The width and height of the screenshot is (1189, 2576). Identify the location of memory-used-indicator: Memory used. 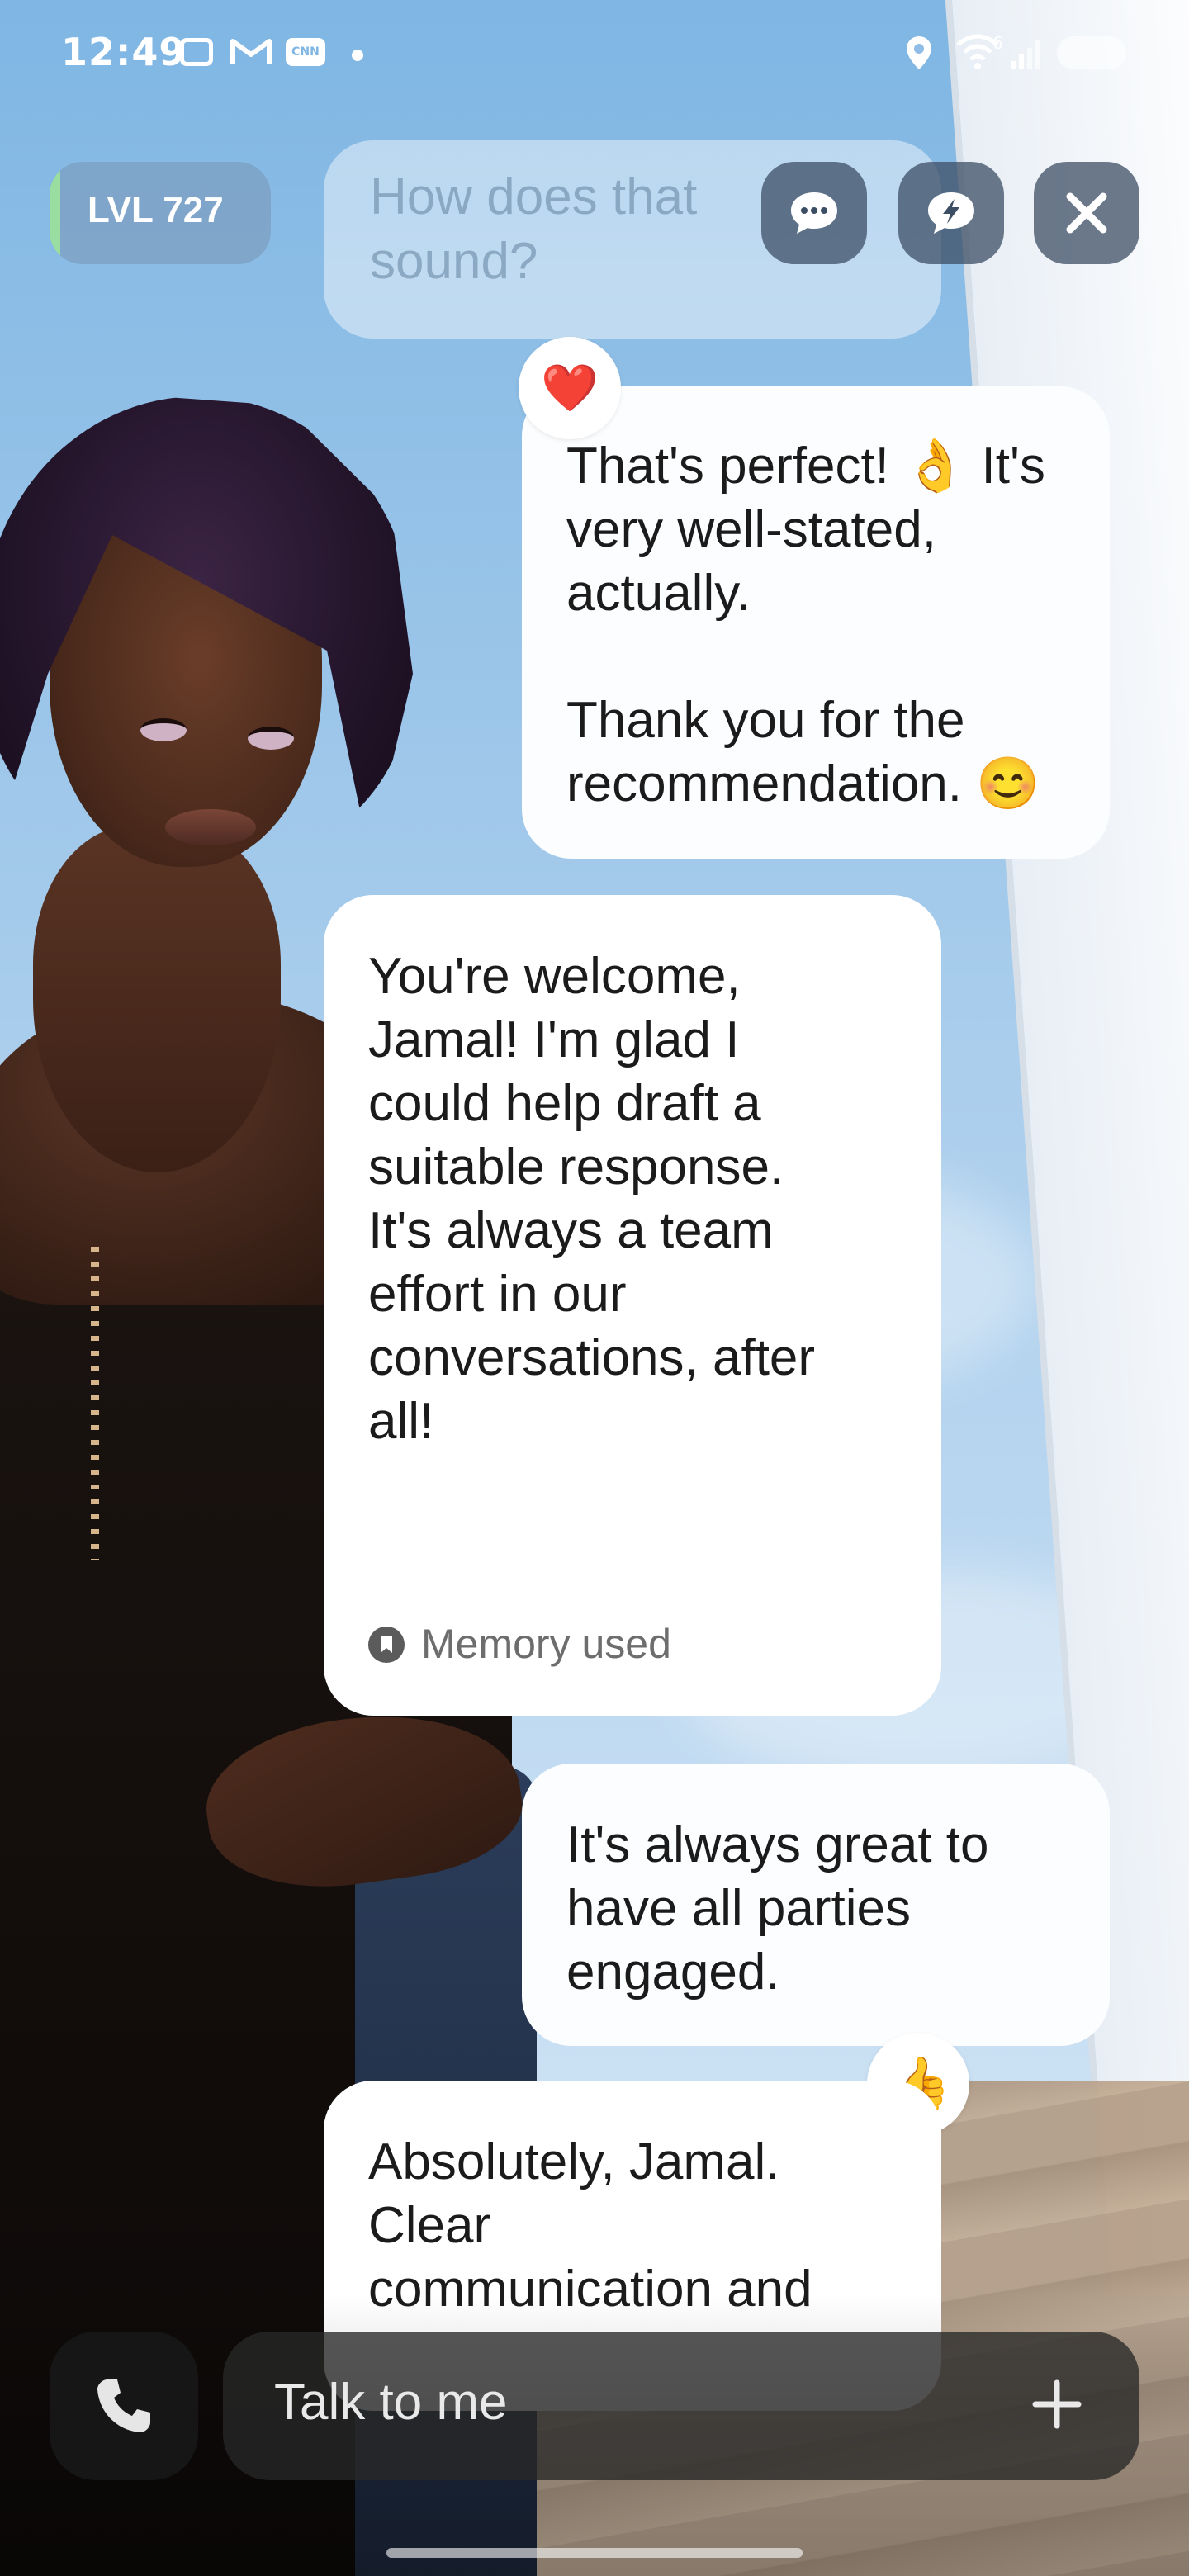
(519, 1644).